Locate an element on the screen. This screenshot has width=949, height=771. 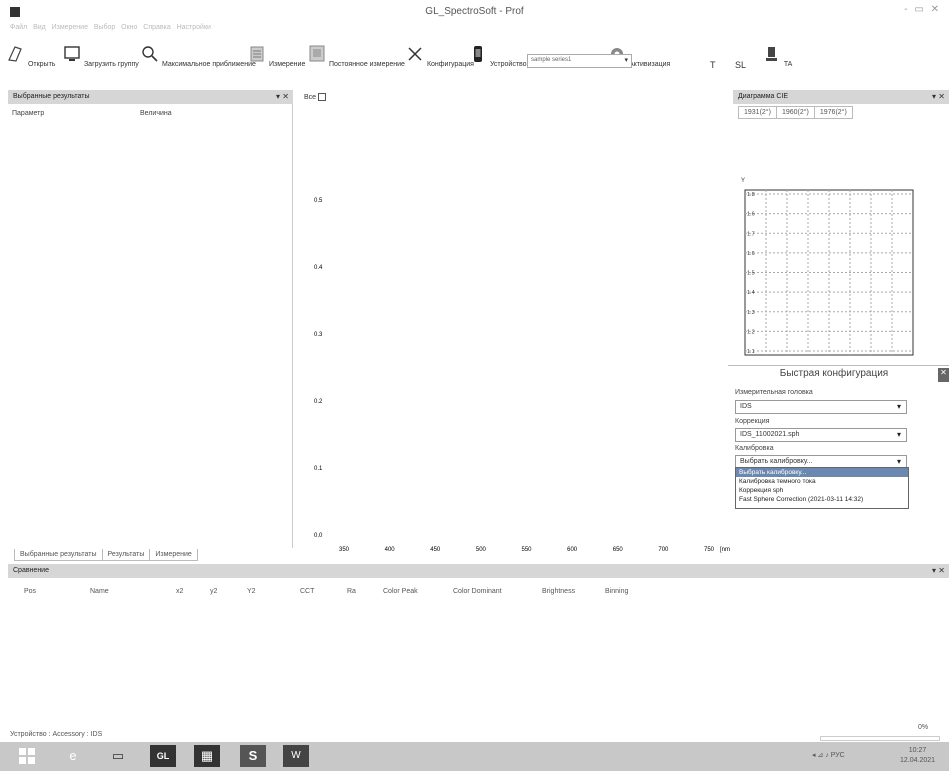
head-select: IDS ▾ is located at coordinates (821, 407).